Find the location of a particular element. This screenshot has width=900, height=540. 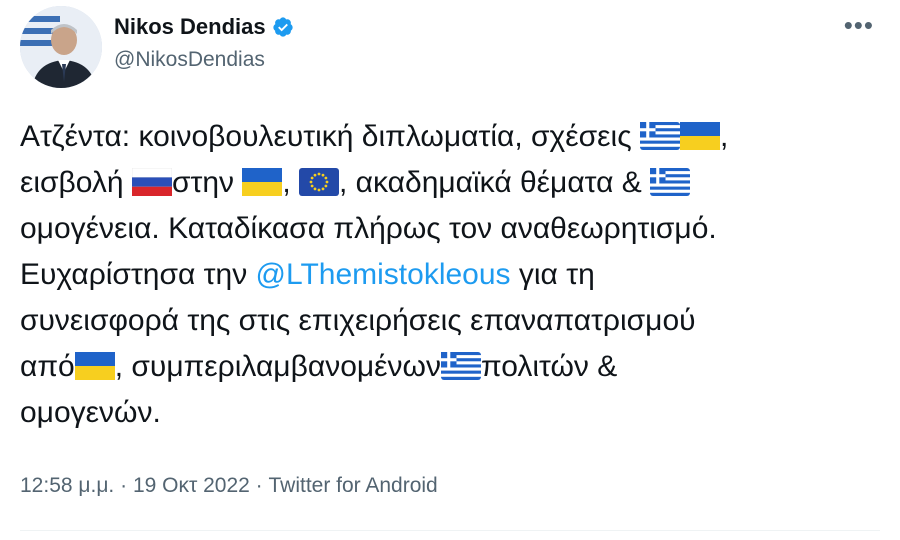

text-segment: , ακαδημαϊκά θέματα & is located at coordinates (495, 182).